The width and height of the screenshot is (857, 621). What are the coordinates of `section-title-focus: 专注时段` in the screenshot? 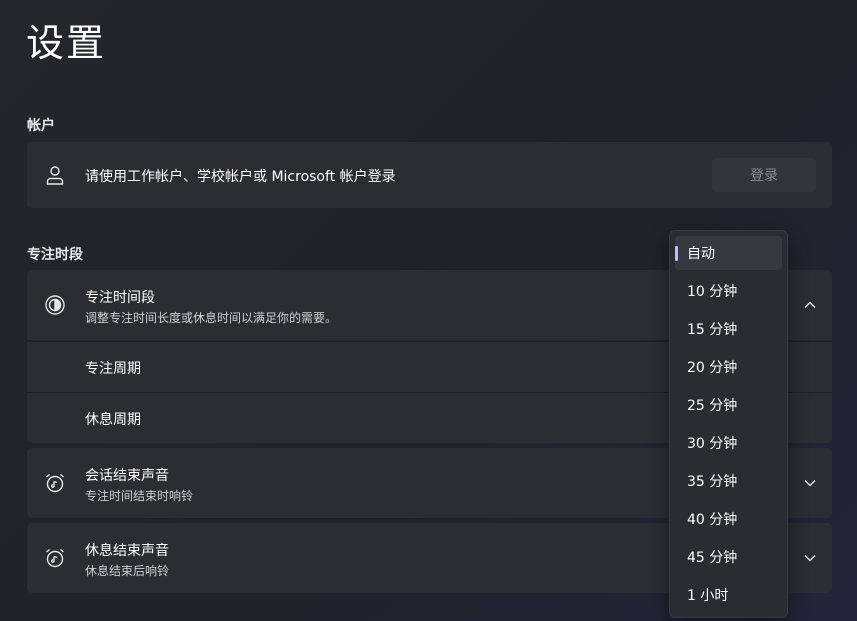 It's located at (55, 255).